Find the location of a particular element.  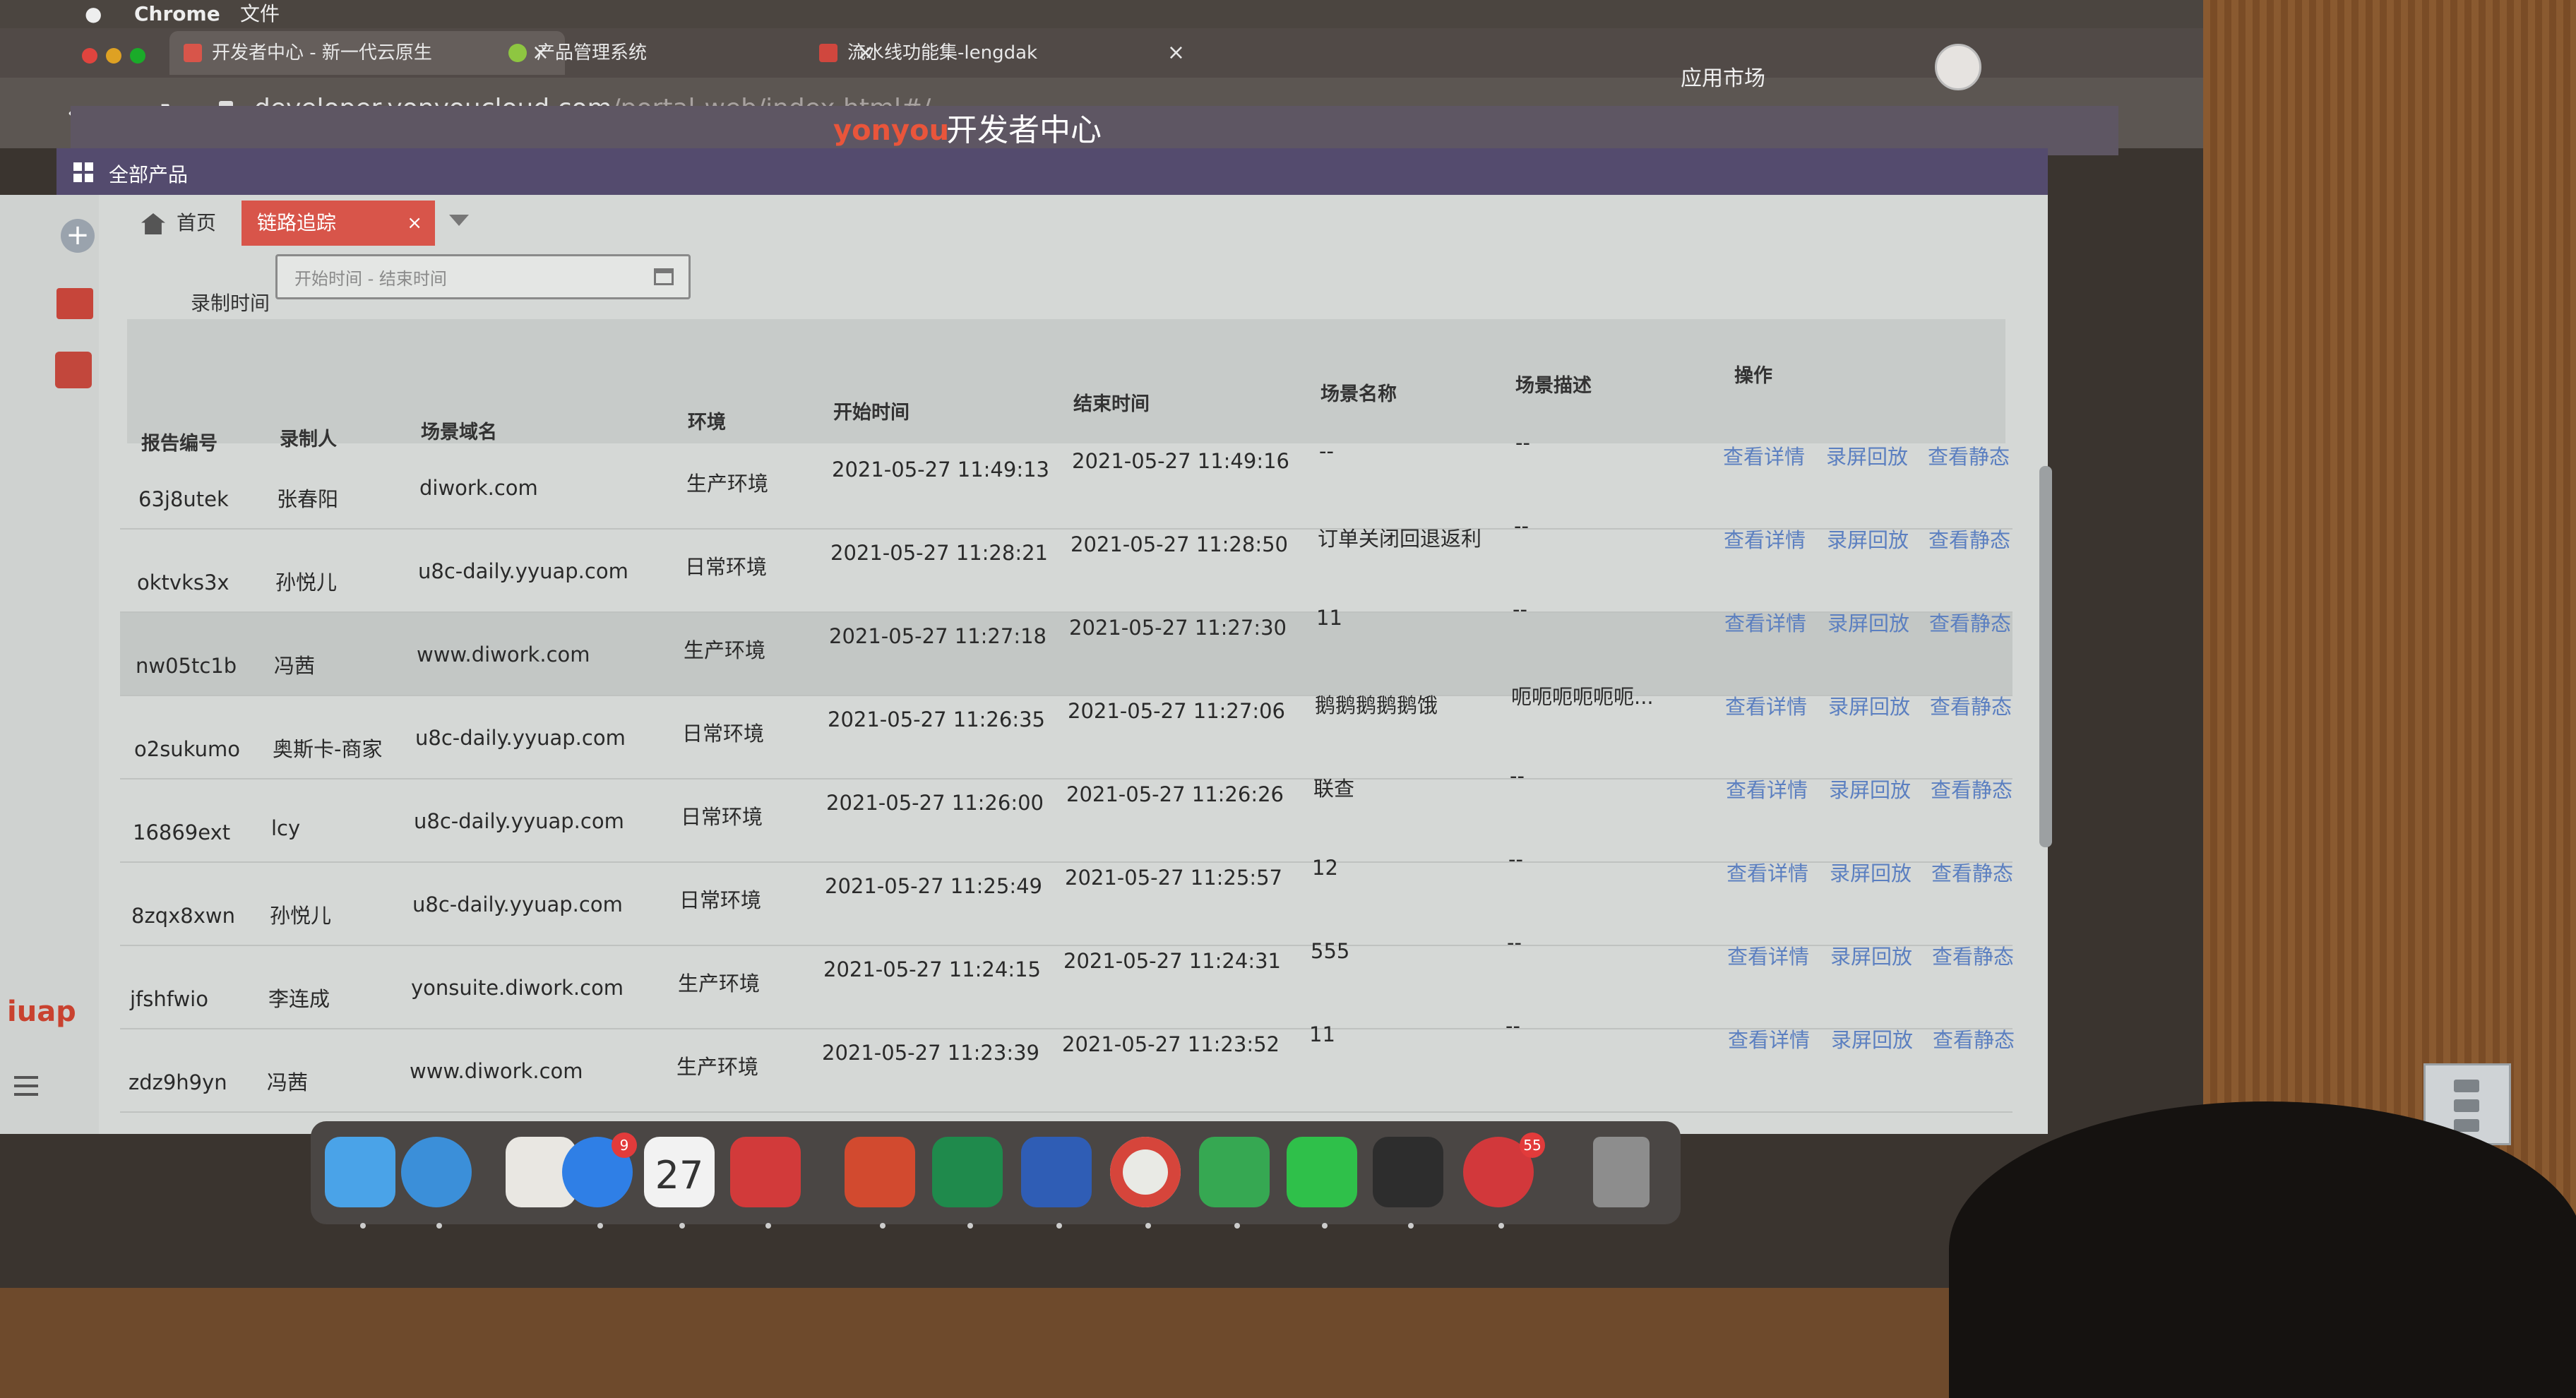

word-icon is located at coordinates (1056, 1172).